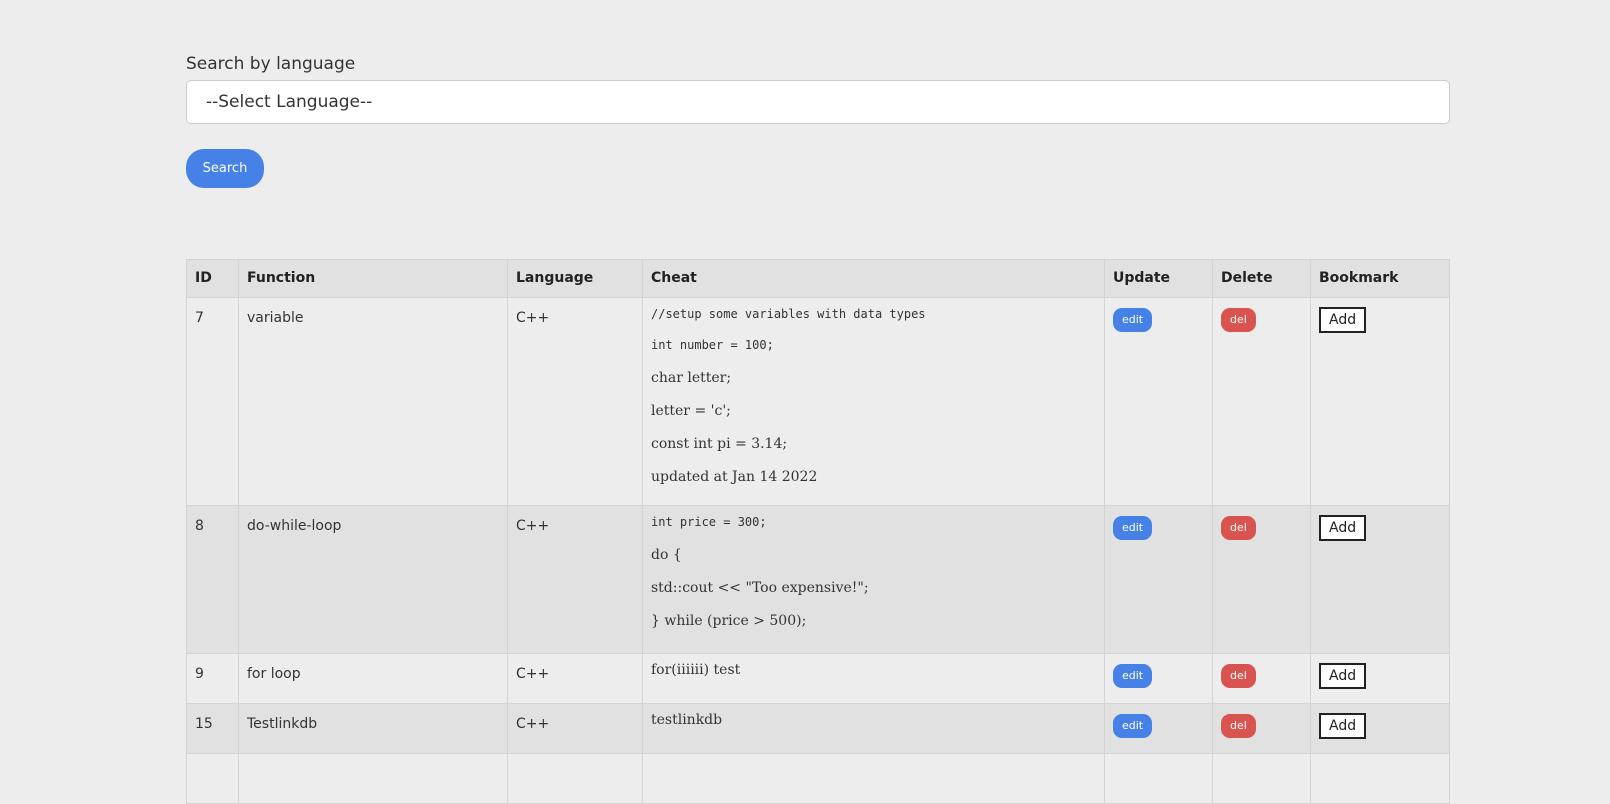 This screenshot has width=1610, height=804. I want to click on header-delete: Delete, so click(1261, 278).